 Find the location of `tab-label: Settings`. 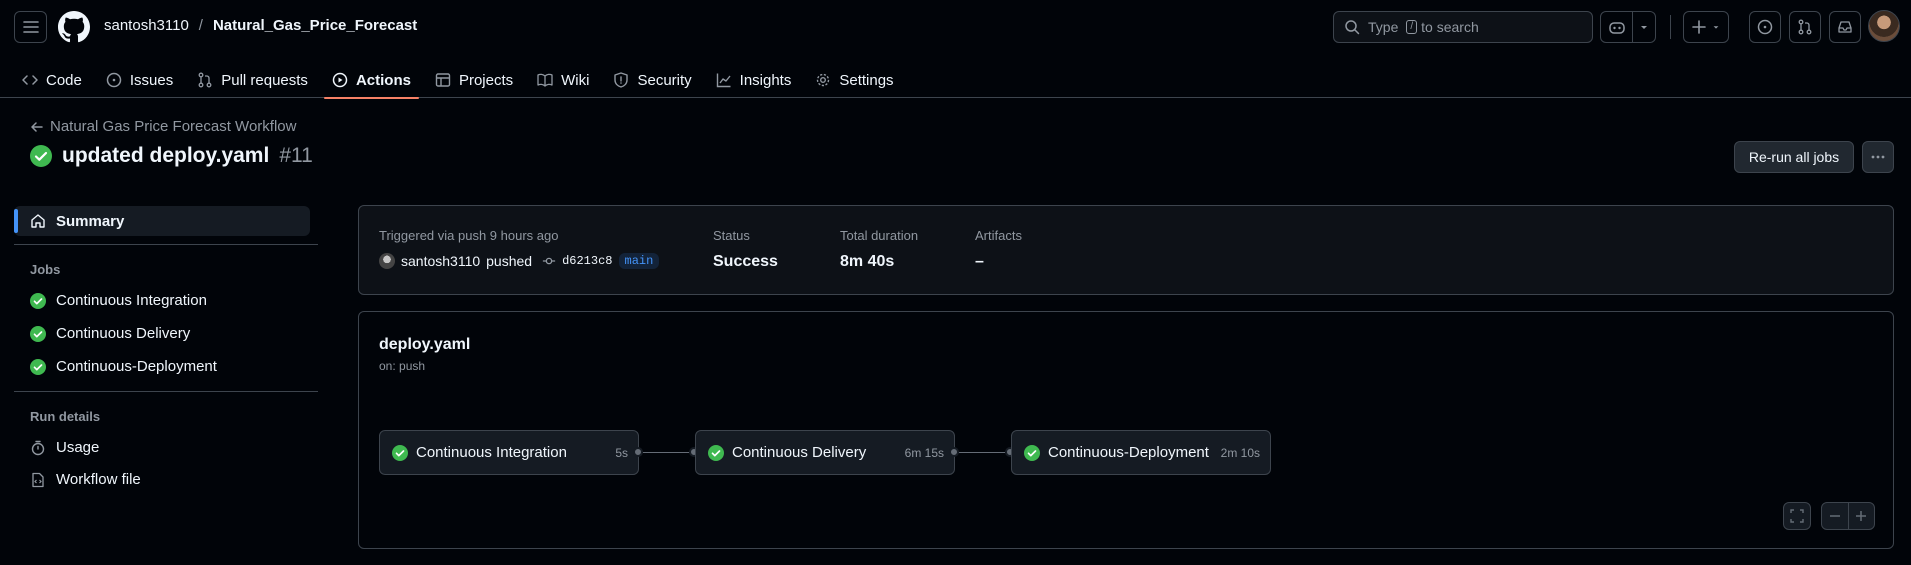

tab-label: Settings is located at coordinates (866, 80).